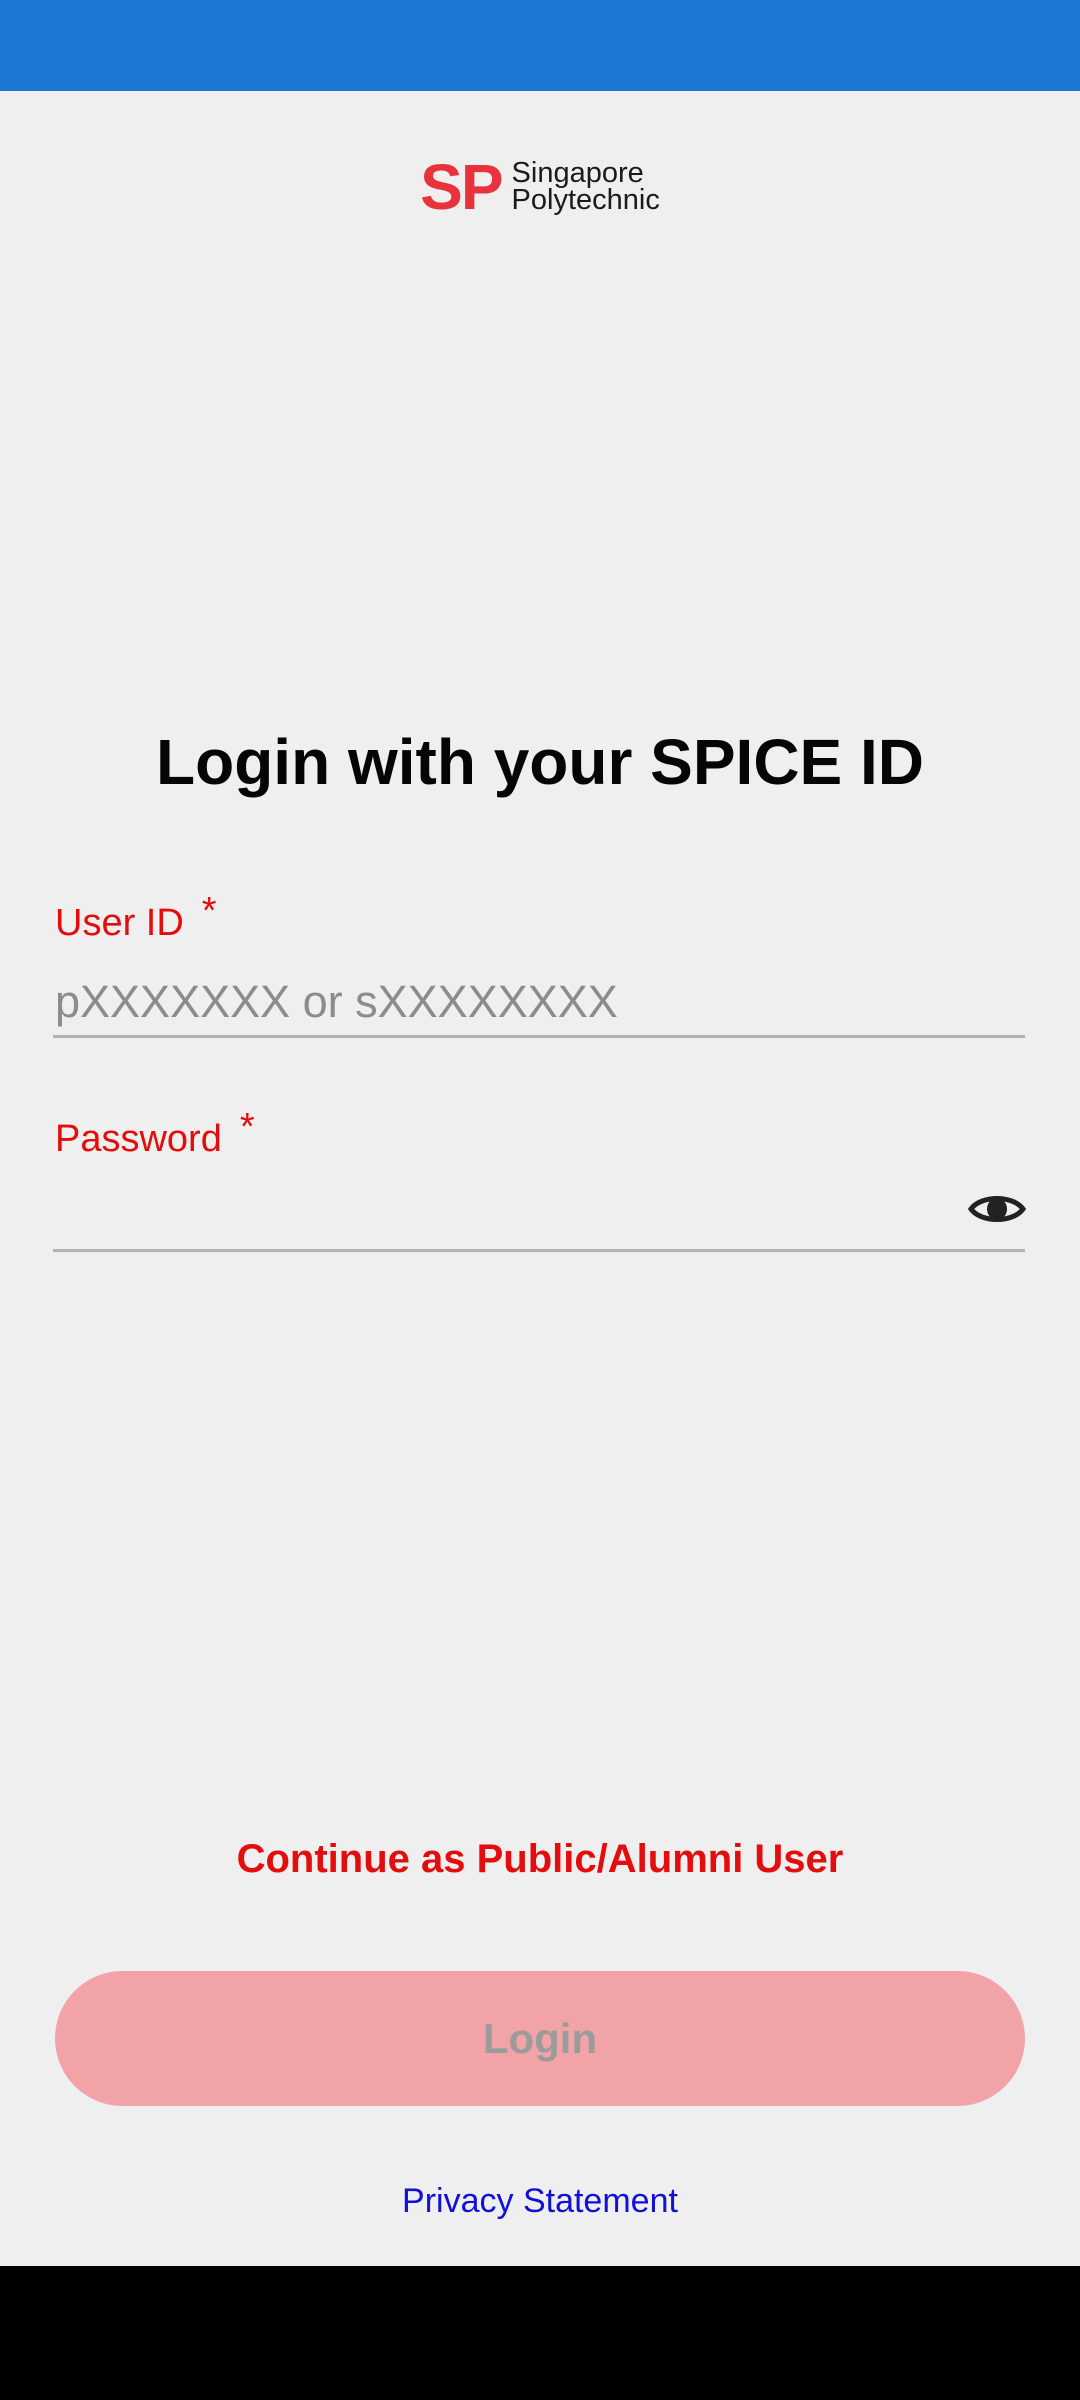  What do you see at coordinates (540, 762) in the screenshot?
I see `page-title: Login with your SPICE ID` at bounding box center [540, 762].